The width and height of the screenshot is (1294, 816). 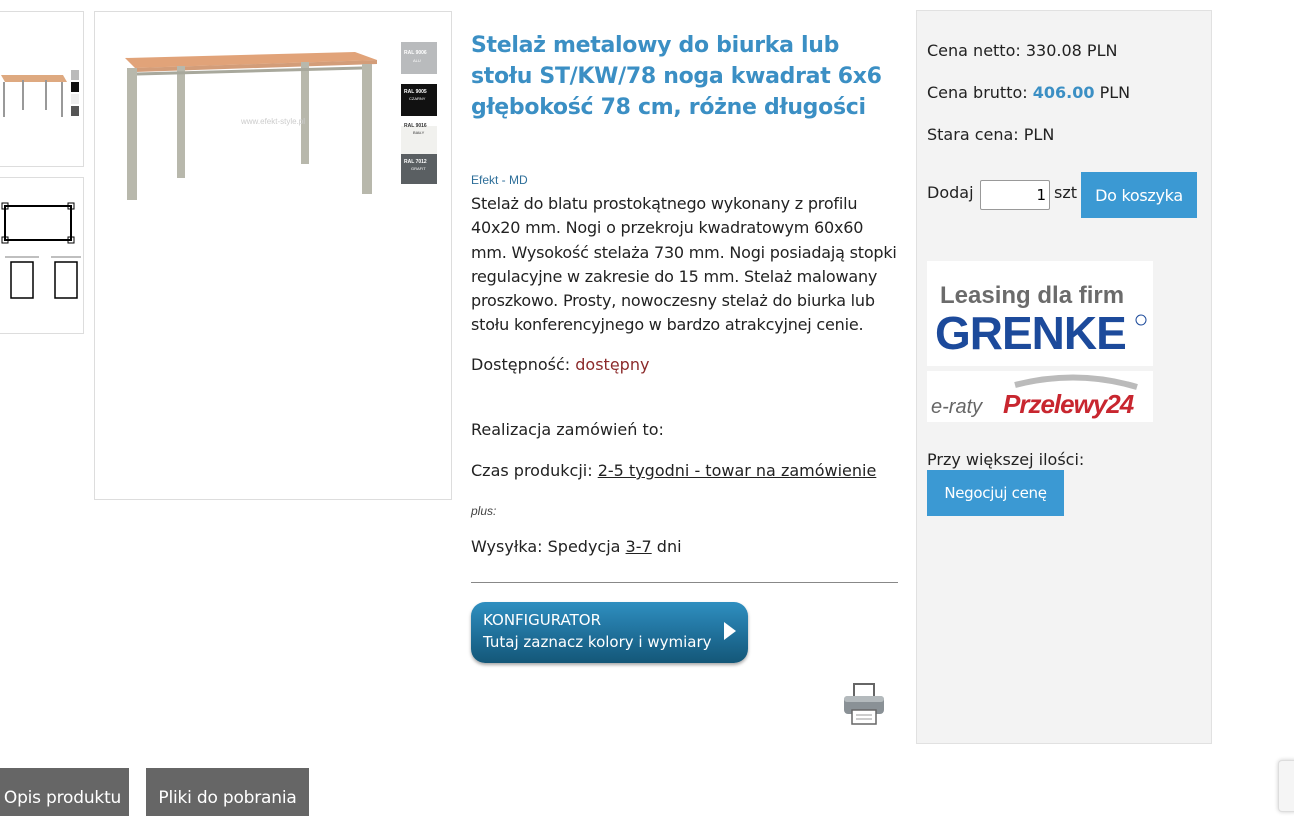 I want to click on add-label: Dodaj, so click(x=950, y=192).